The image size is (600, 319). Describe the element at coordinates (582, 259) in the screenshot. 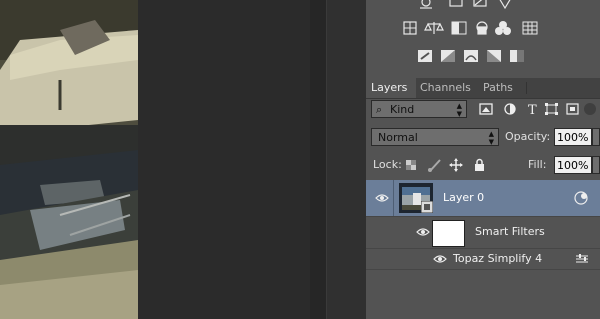

I see `filter-blending-options-icon` at that location.